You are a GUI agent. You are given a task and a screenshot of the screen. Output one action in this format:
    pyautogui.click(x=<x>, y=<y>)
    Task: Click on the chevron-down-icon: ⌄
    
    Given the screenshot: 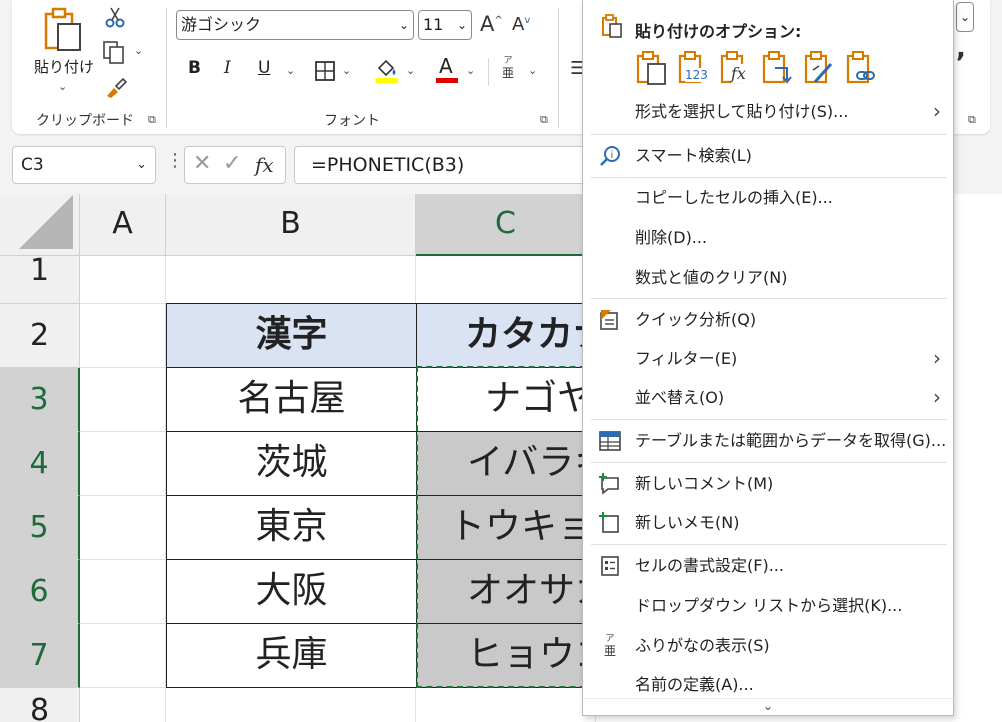 What is the action you would take?
    pyautogui.click(x=63, y=86)
    